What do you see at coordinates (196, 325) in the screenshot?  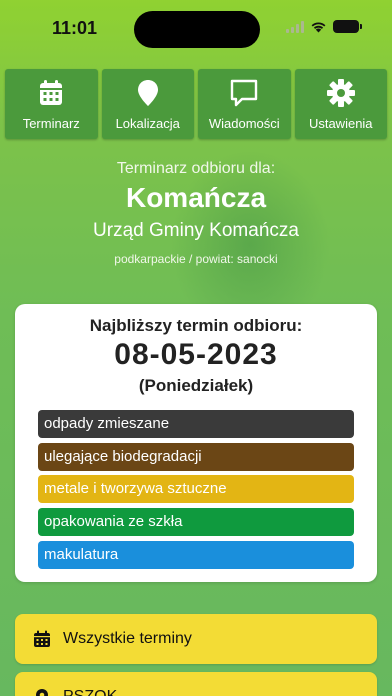 I see `next-pickup-title: Najbliższy termin odbioru:` at bounding box center [196, 325].